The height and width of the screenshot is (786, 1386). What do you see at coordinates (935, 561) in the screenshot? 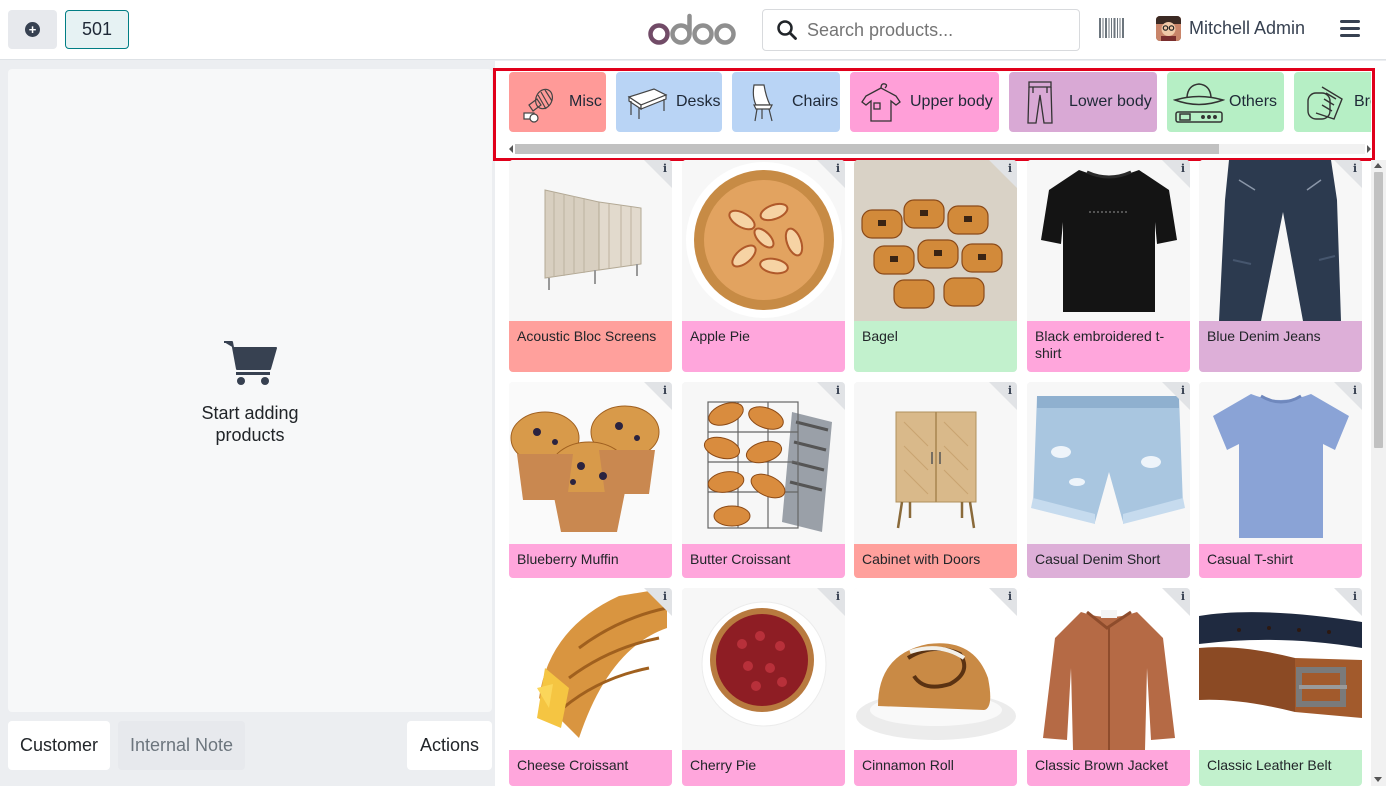
I see `product-name: Cabinet with Doors` at bounding box center [935, 561].